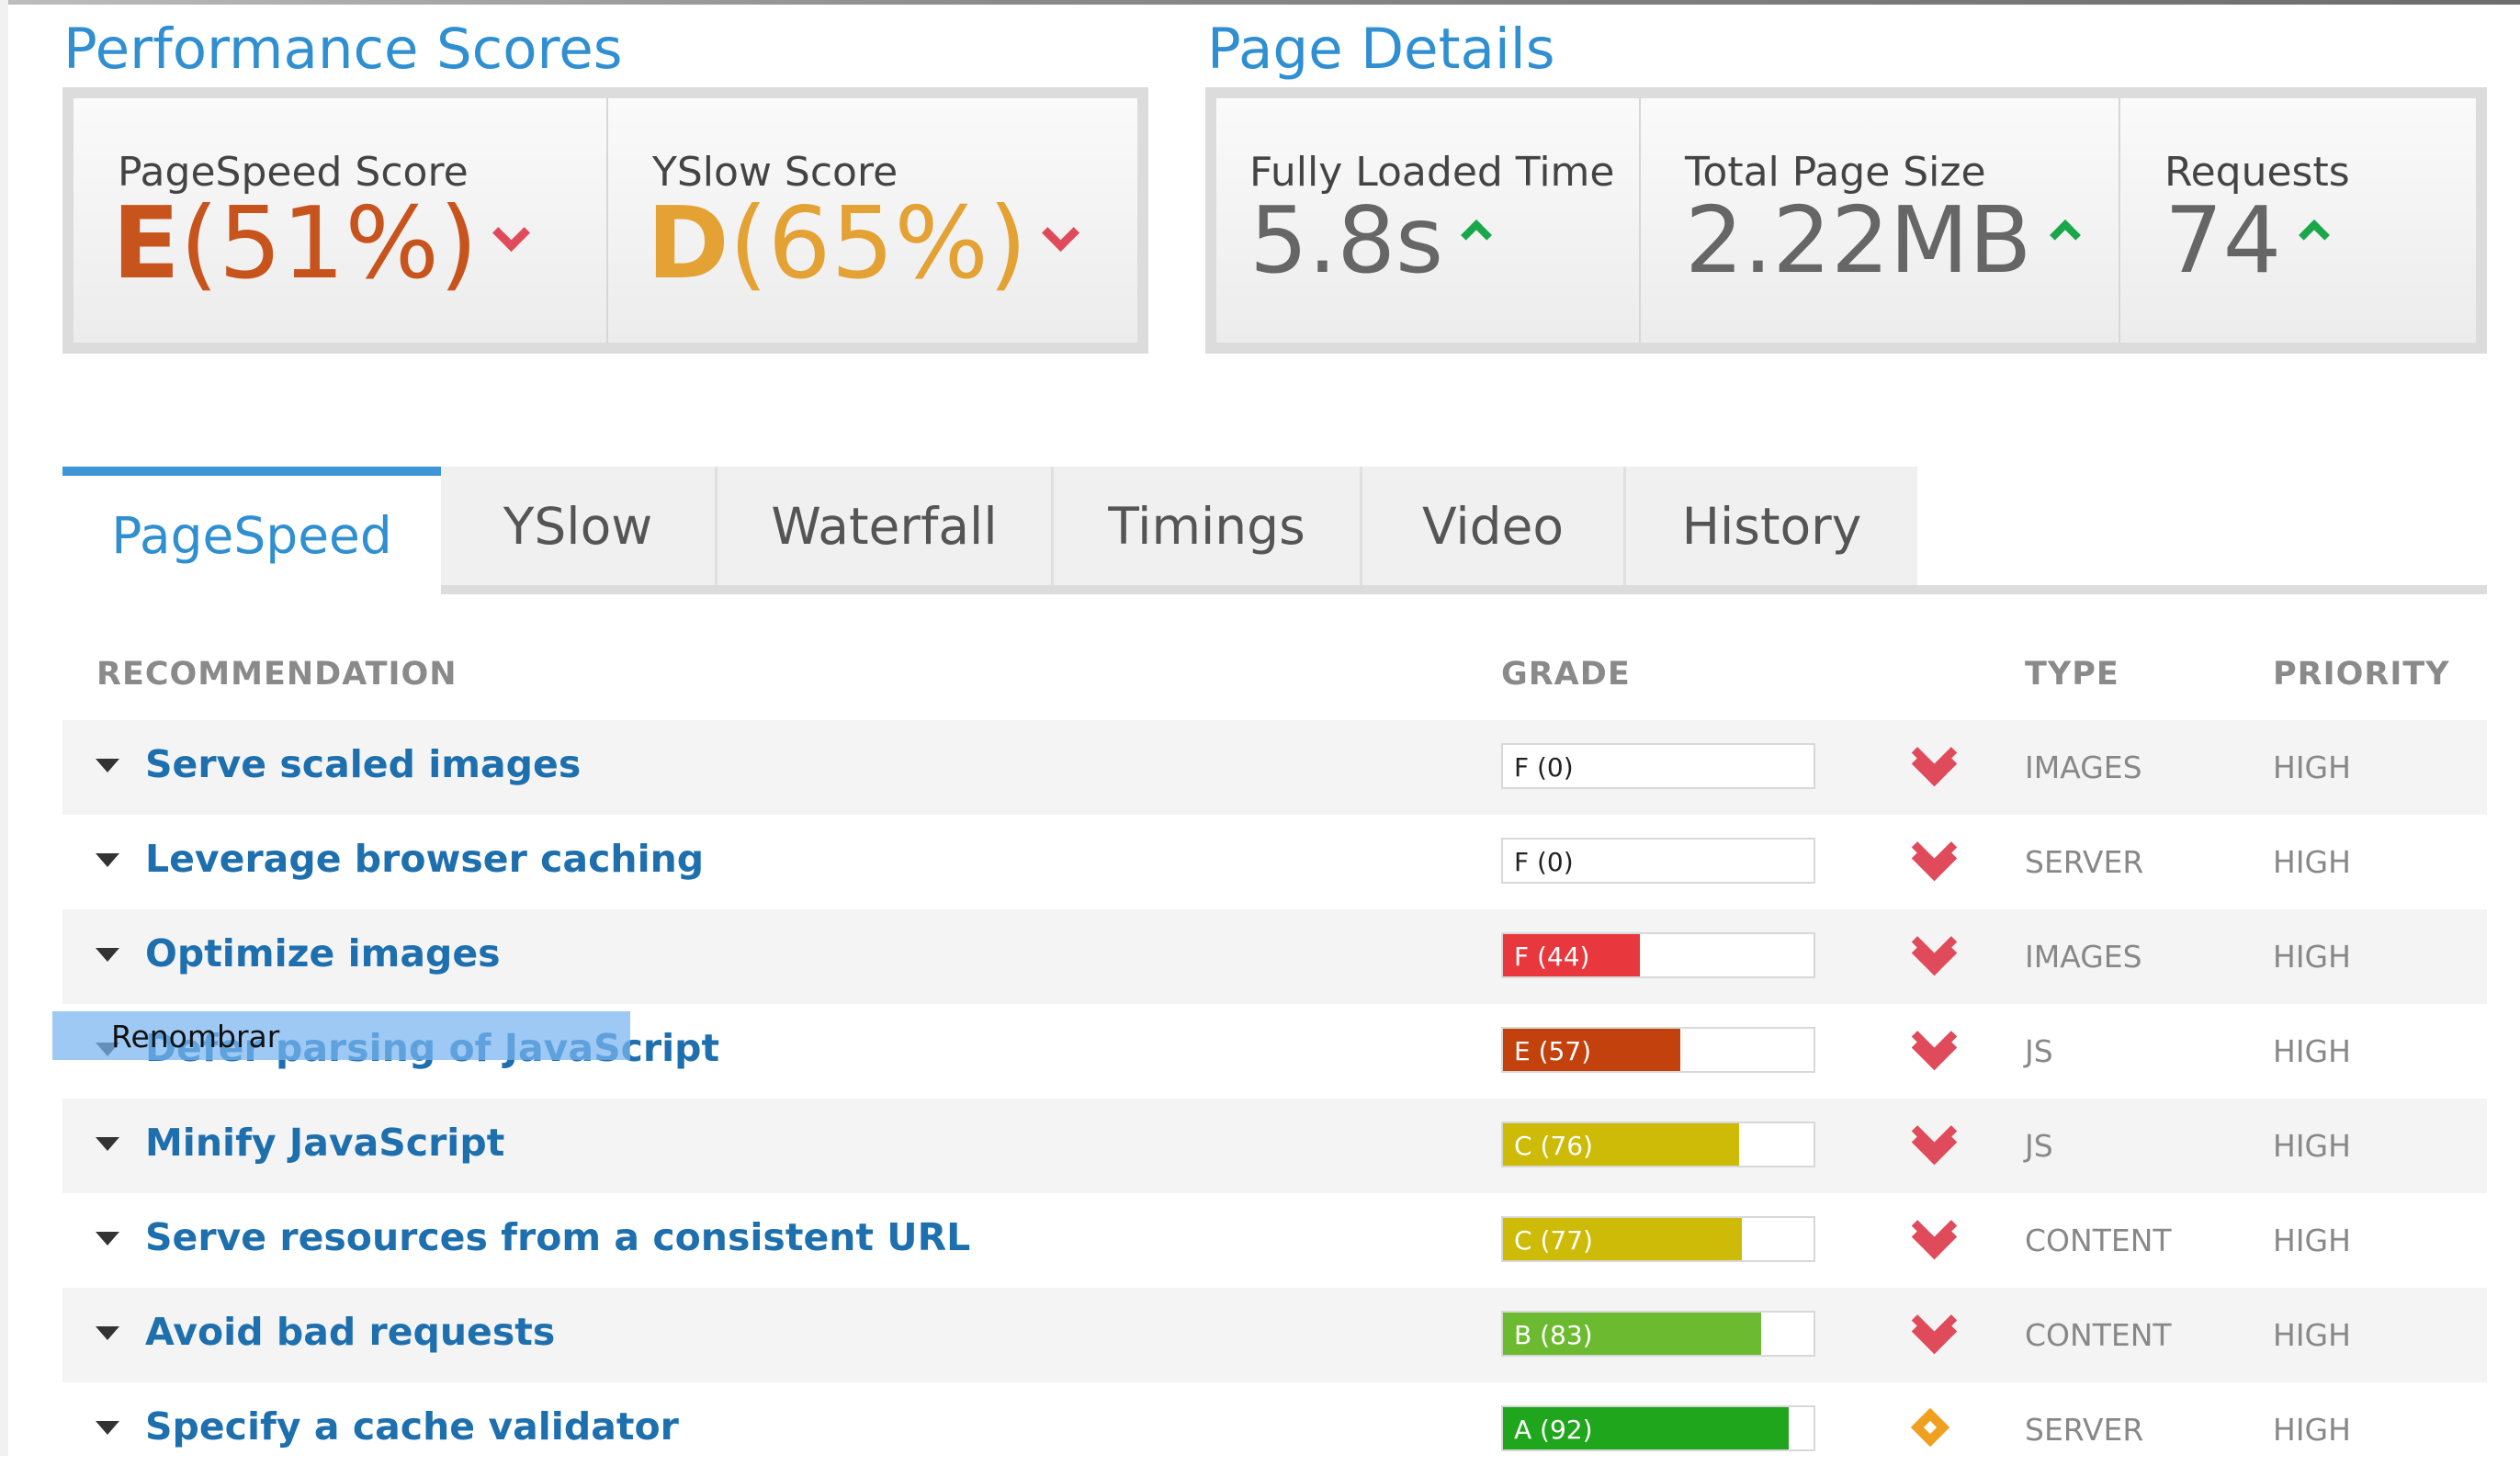 Image resolution: width=2520 pixels, height=1477 pixels. What do you see at coordinates (277, 674) in the screenshot?
I see `column-header-recommendation: RECOMMENDATION` at bounding box center [277, 674].